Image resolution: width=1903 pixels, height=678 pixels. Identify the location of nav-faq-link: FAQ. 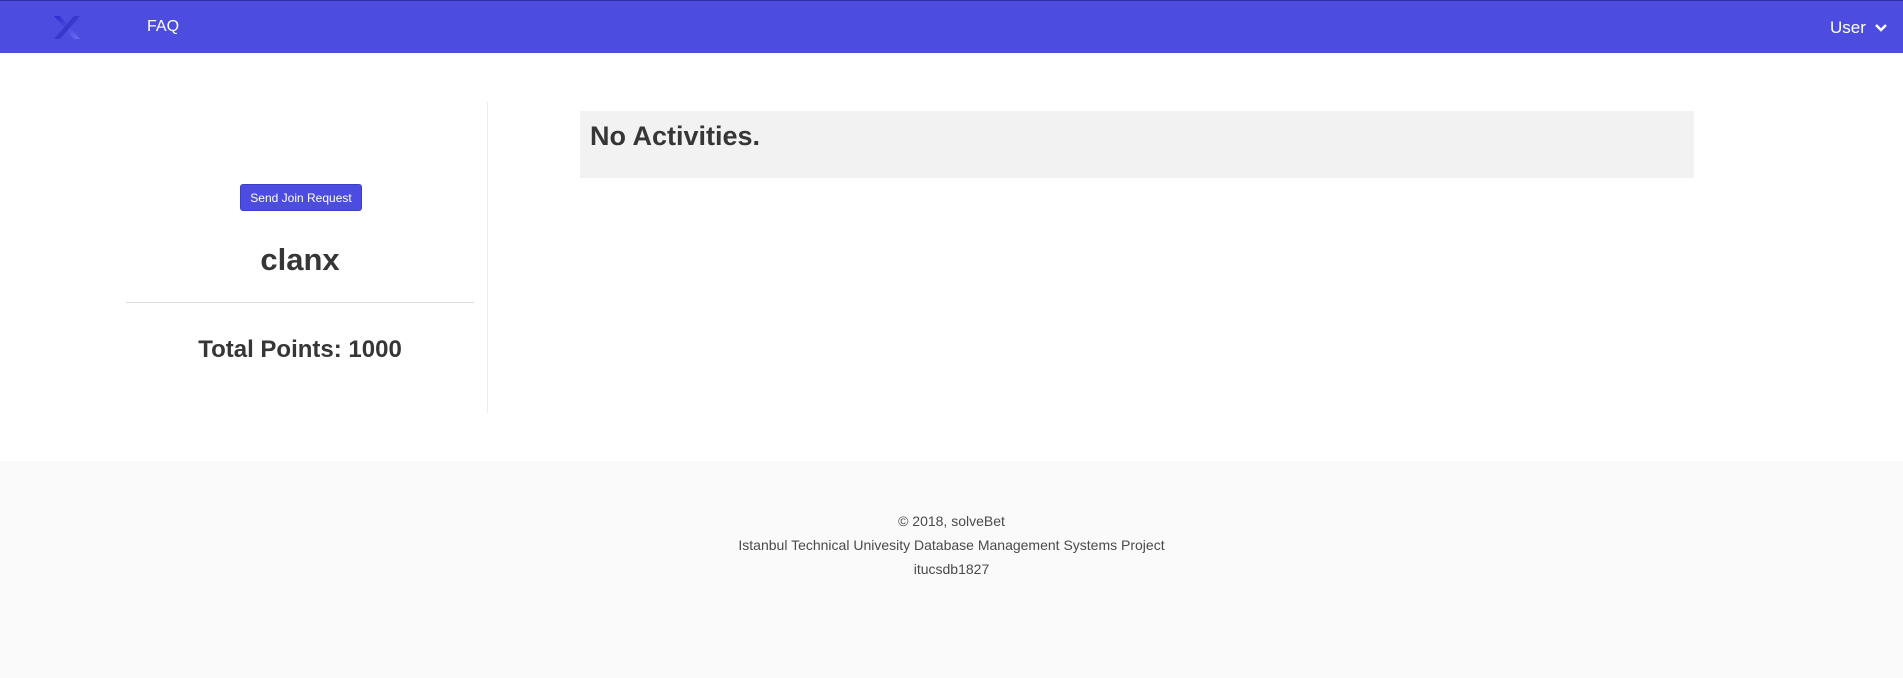
(163, 27).